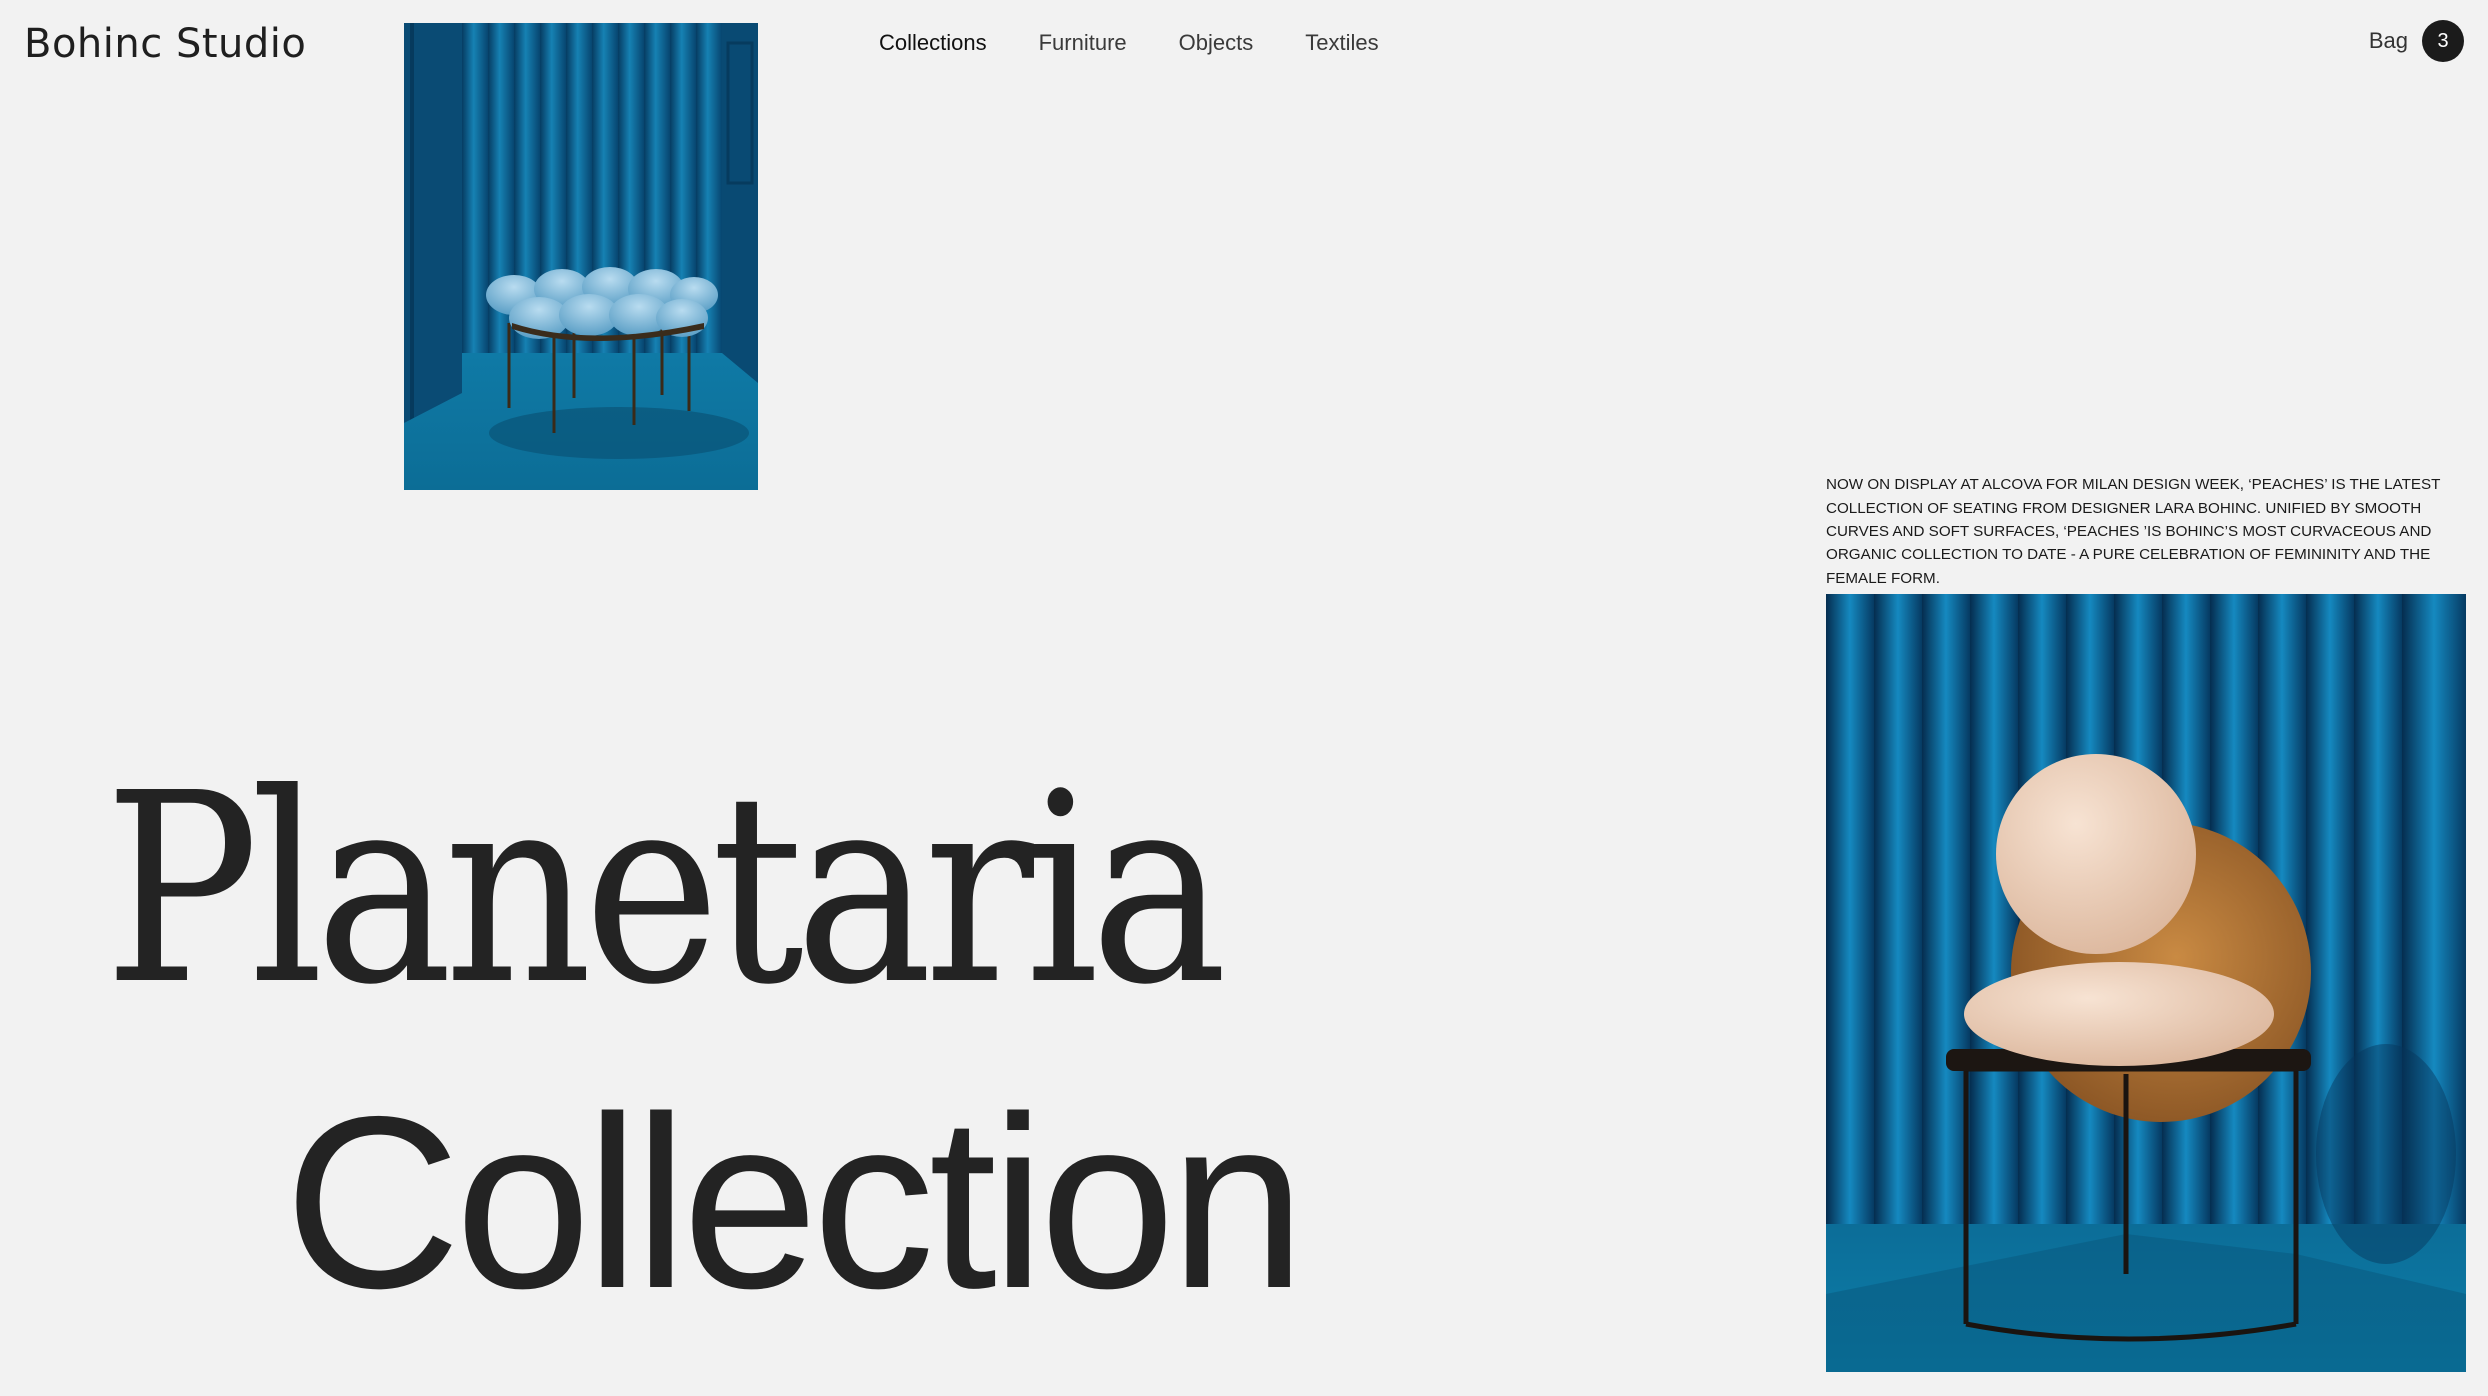  What do you see at coordinates (1216, 43) in the screenshot?
I see `nav-item-objects: Objects` at bounding box center [1216, 43].